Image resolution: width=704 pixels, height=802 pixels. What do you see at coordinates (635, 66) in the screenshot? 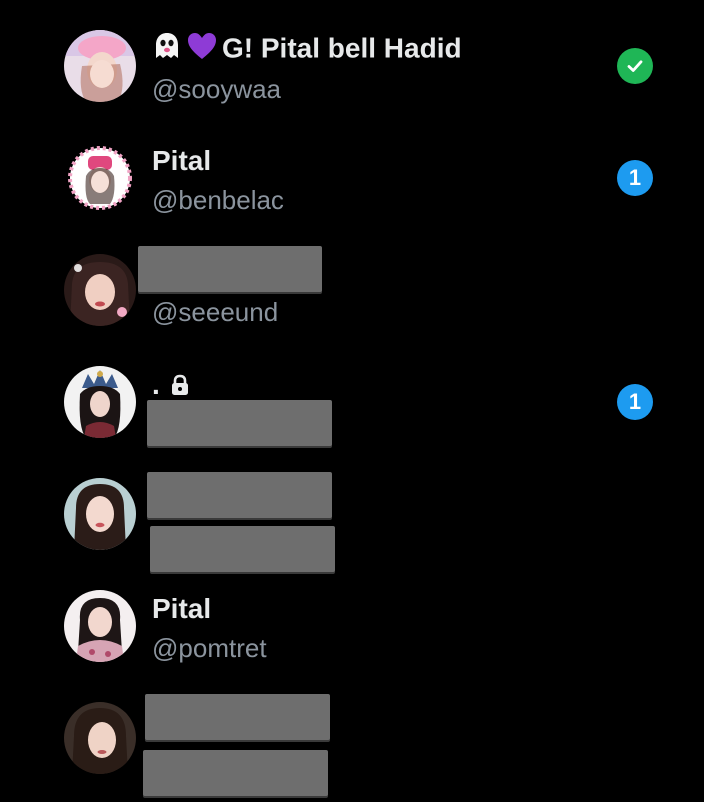
I see `check-icon` at bounding box center [635, 66].